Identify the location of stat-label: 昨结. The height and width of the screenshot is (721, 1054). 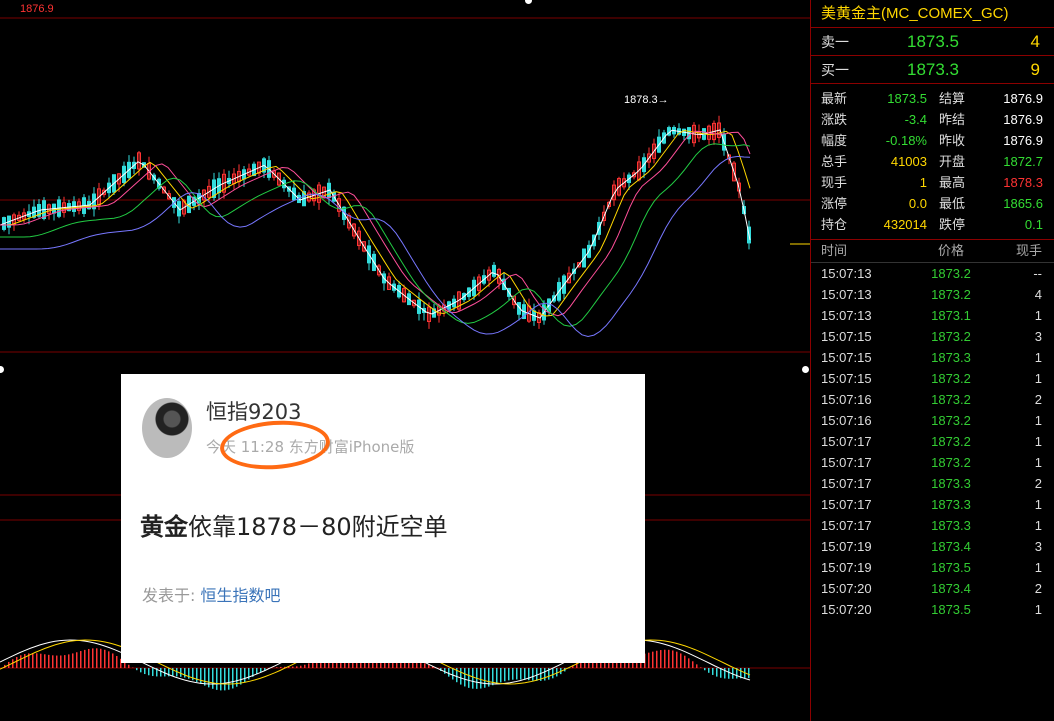
(952, 119).